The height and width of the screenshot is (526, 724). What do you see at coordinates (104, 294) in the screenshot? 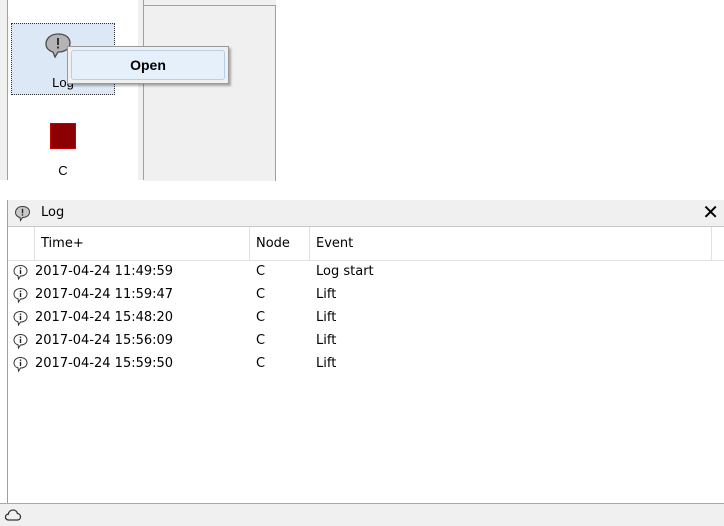
I see `log-time: 2017-04-24 11:59:47` at bounding box center [104, 294].